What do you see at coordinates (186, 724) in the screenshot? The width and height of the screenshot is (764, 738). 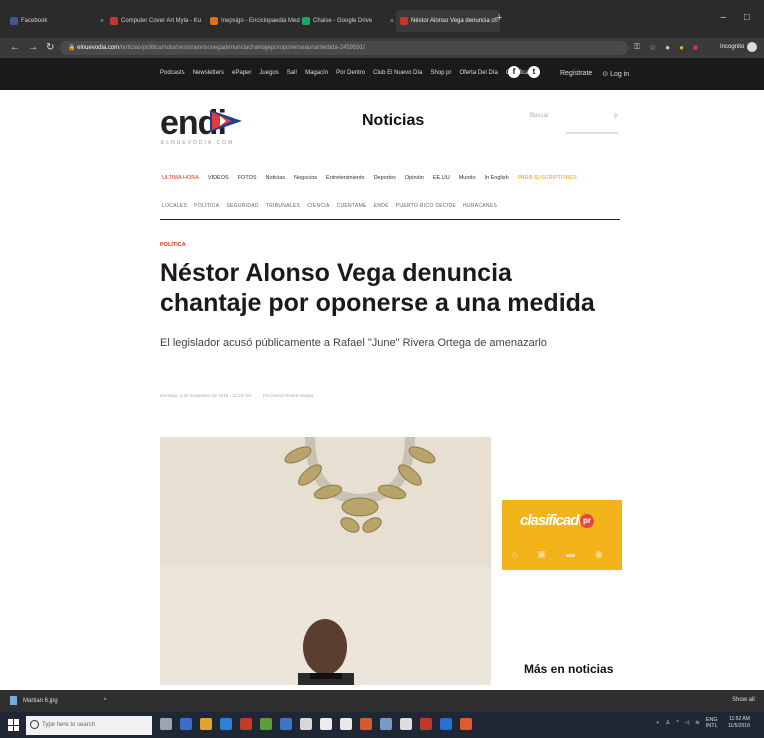 I see `task-view-icon` at bounding box center [186, 724].